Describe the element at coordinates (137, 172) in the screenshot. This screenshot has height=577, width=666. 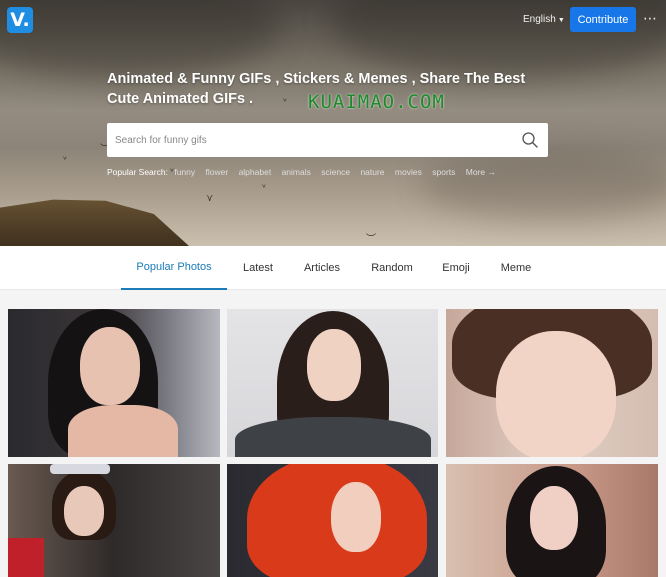
I see `popular-search-label: Popular Search:` at that location.